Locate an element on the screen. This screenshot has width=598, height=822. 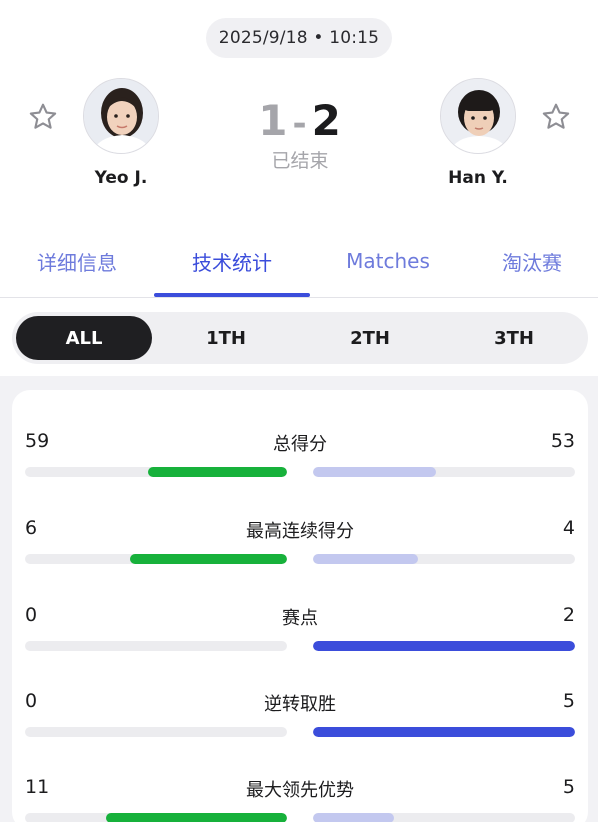
match-datetime: 2025/9/18 • 10:15 is located at coordinates (299, 38).